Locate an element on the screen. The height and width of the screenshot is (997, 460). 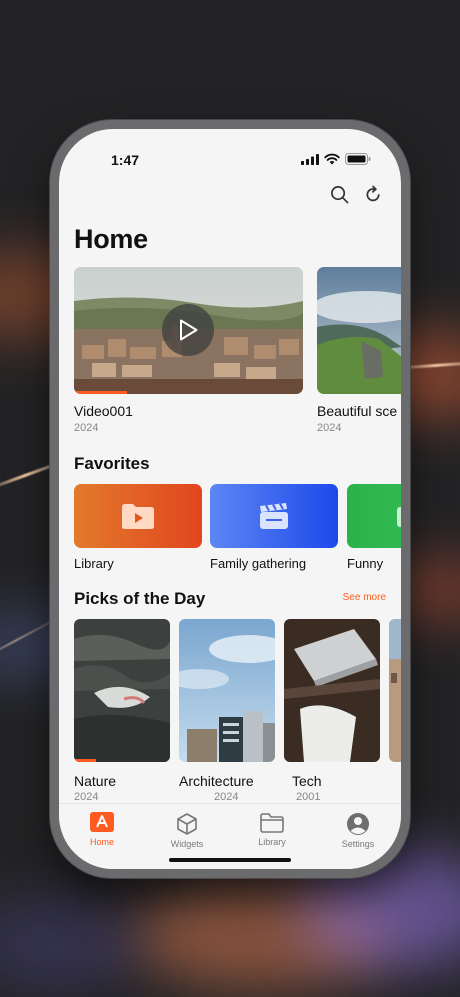
status-time: 1:47 is located at coordinates (125, 160).